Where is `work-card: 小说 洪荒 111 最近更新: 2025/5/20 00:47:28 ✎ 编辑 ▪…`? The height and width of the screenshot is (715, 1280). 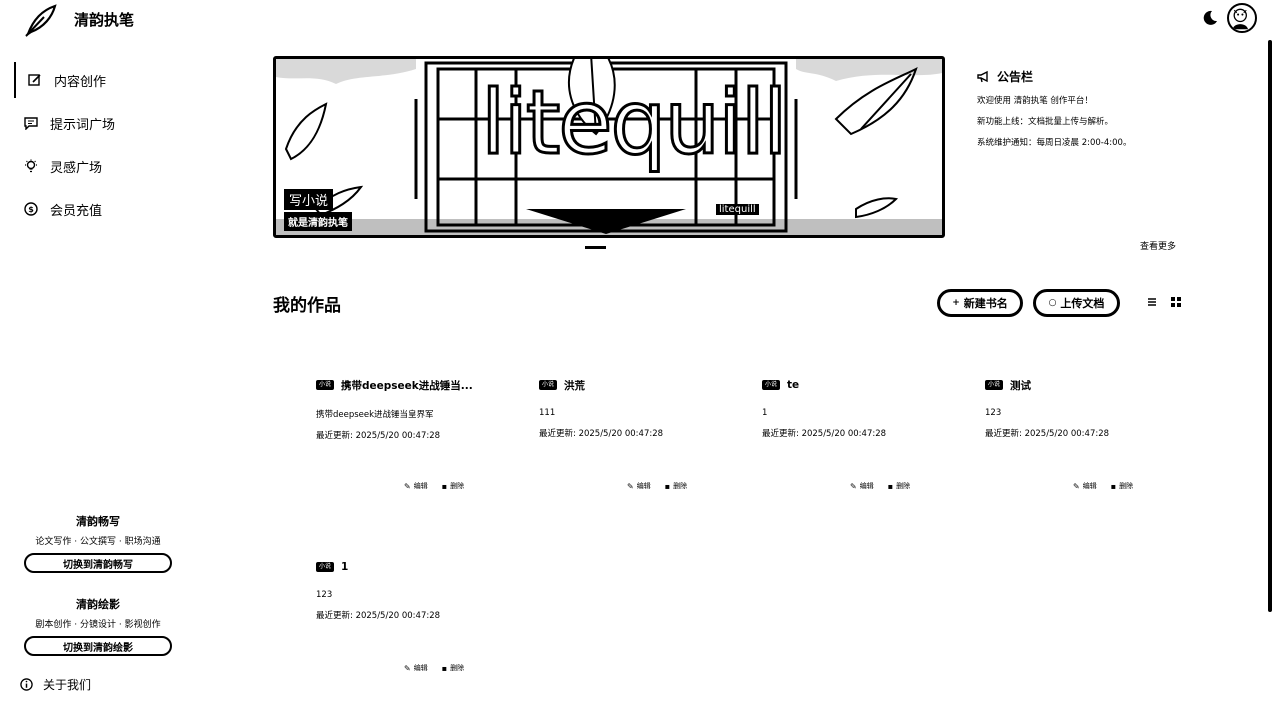
work-card: 小说 洪荒 111 最近更新: 2025/5/20 00:47:28 ✎ 编辑 ▪… is located at coordinates (646, 443).